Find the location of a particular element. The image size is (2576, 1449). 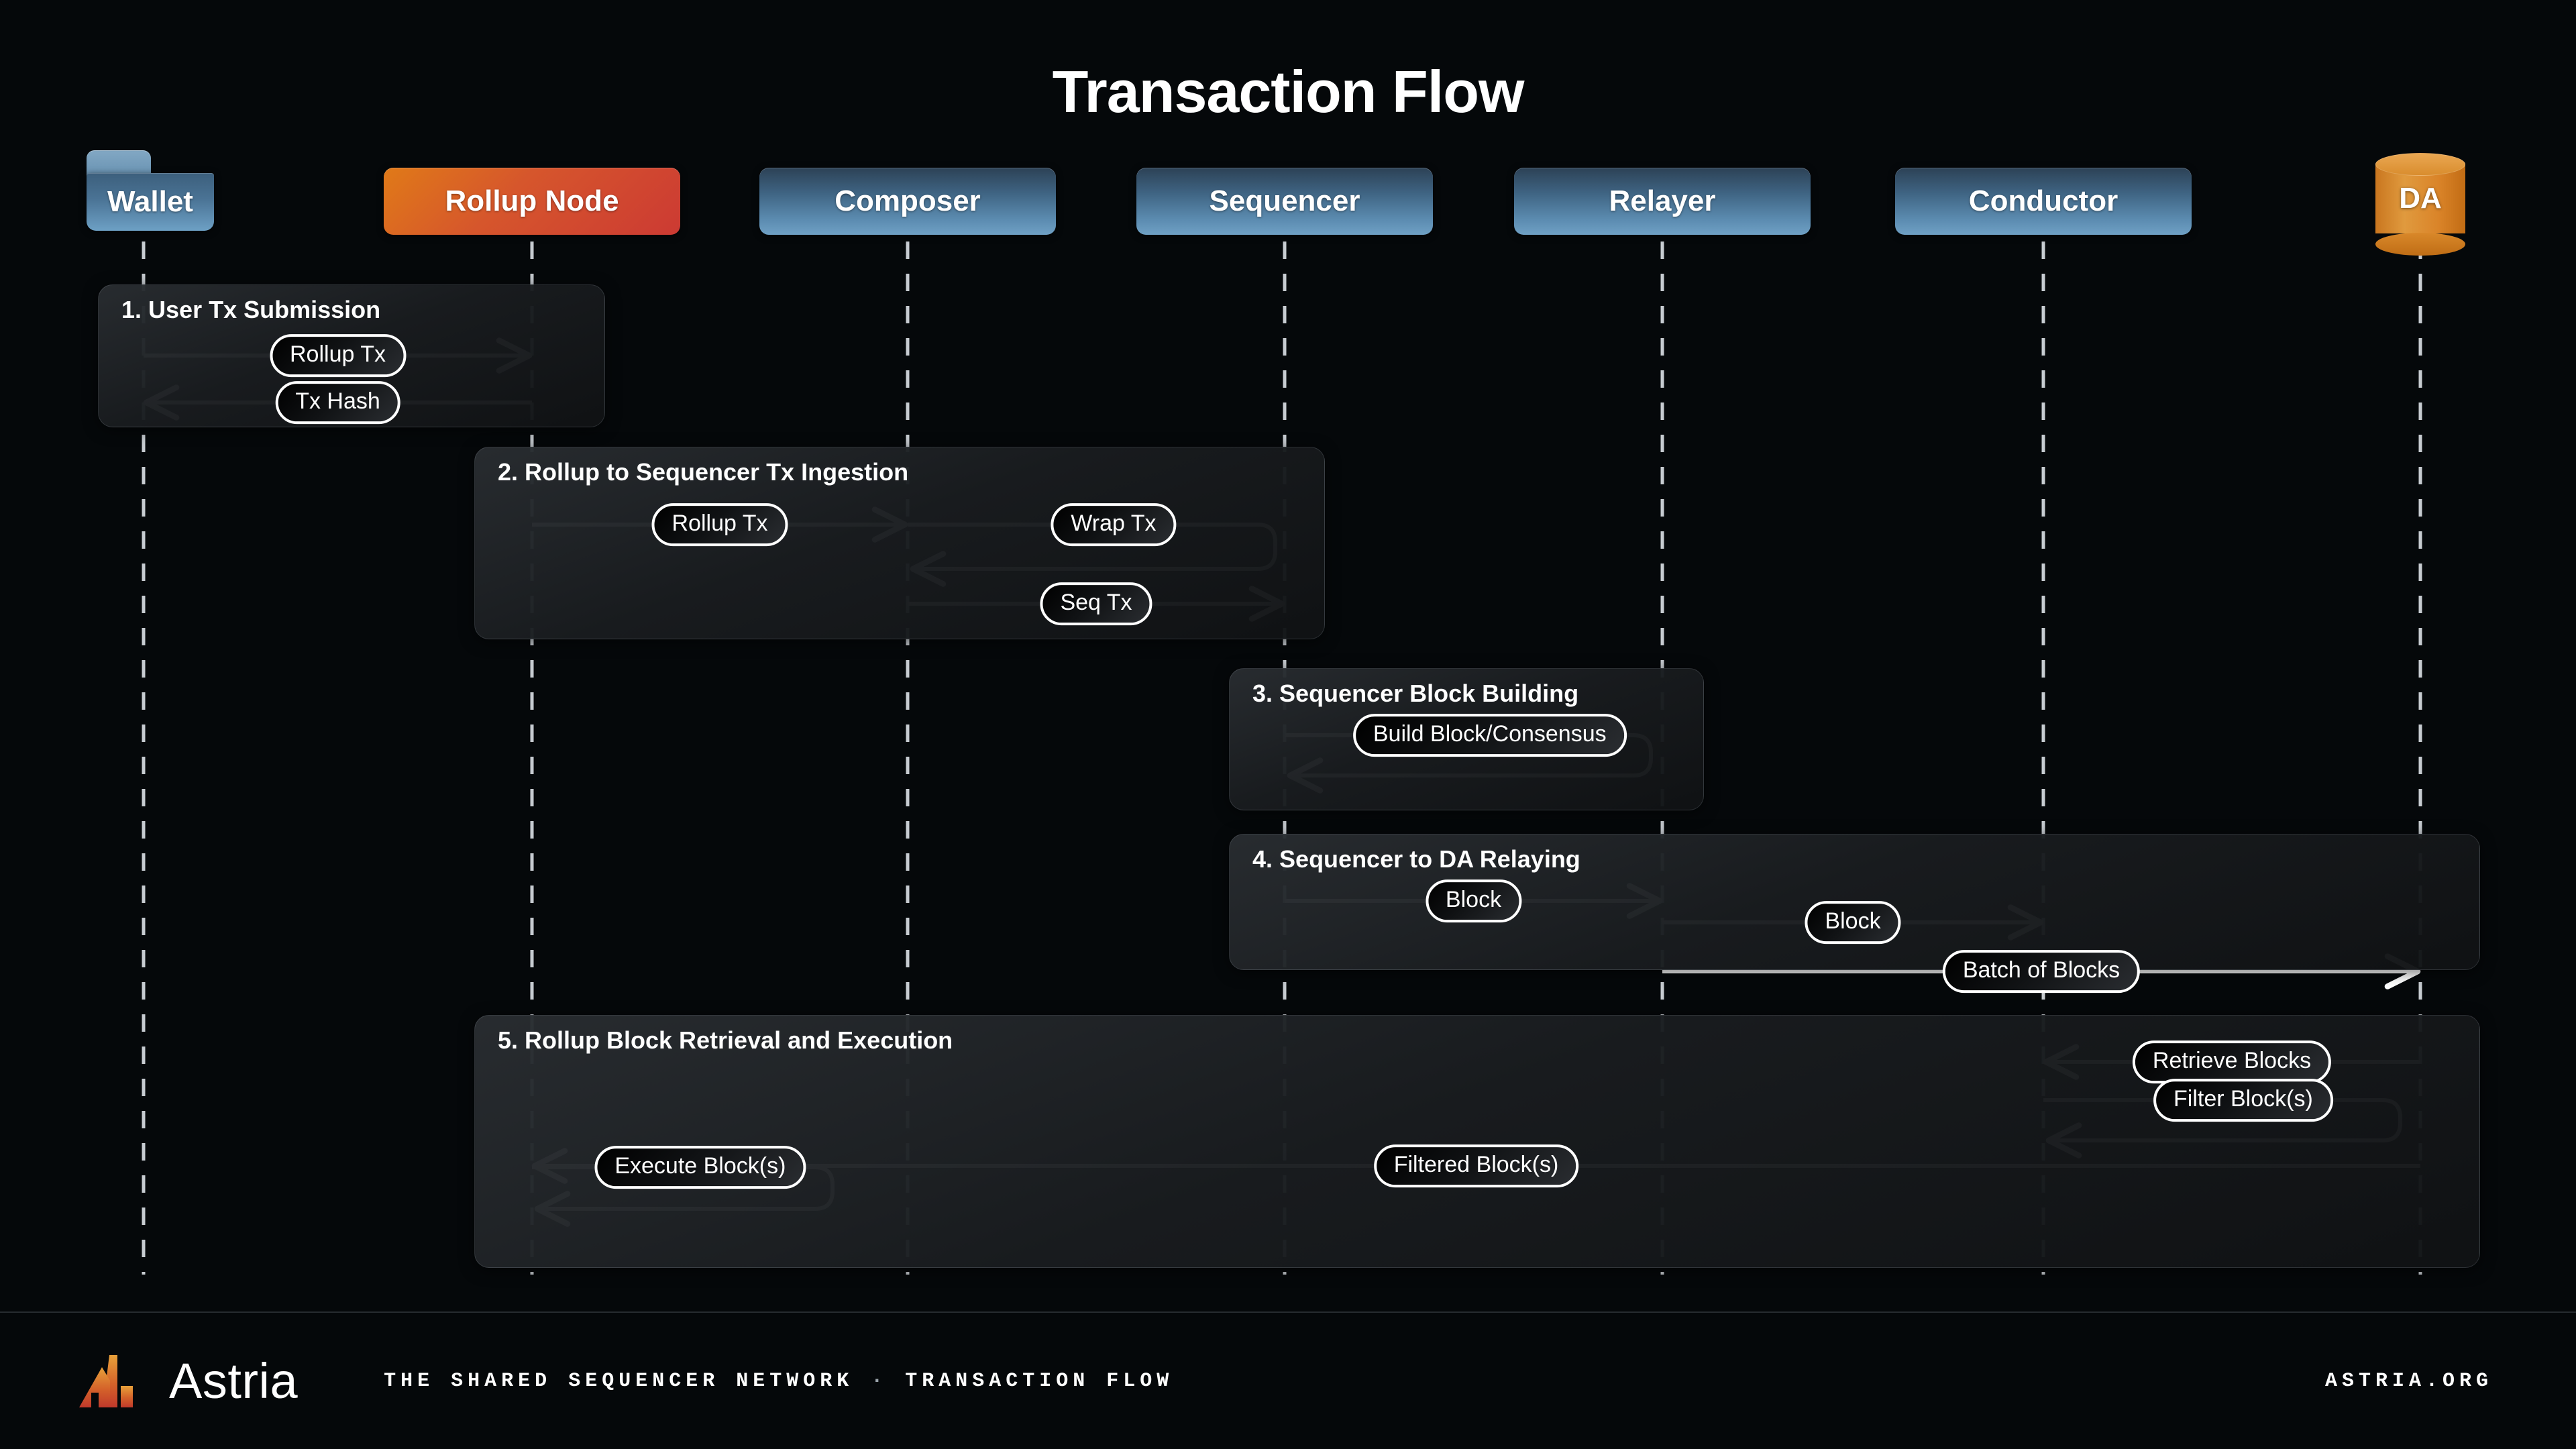

group-label-2: 2. Rollup to Sequencer Tx Ingestion is located at coordinates (703, 472).